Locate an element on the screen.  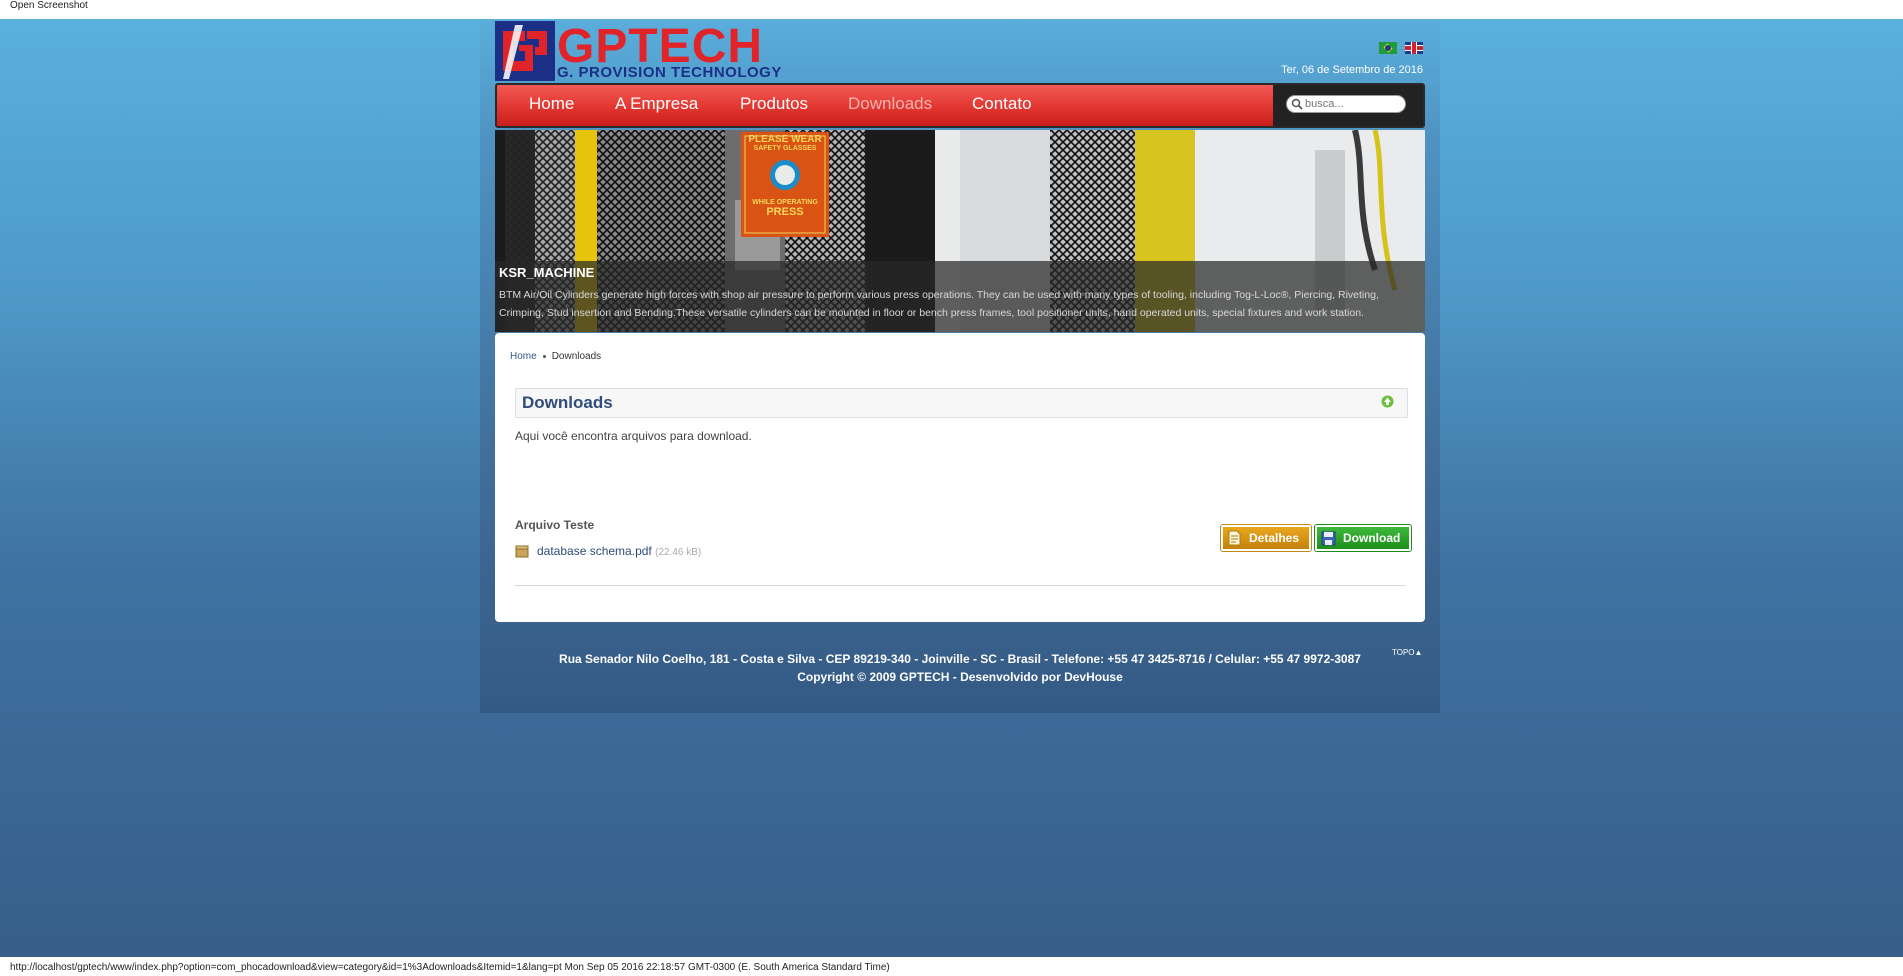
breadcrumb: Home Downloads is located at coordinates (555, 356).